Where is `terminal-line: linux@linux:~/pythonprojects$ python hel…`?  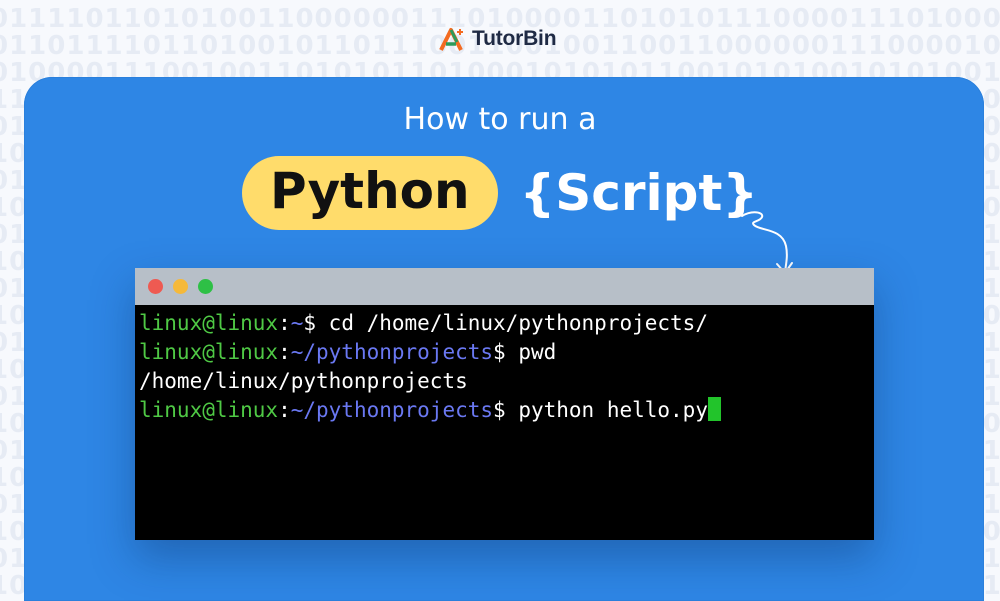 terminal-line: linux@linux:~/pythonprojects$ python hel… is located at coordinates (506, 410).